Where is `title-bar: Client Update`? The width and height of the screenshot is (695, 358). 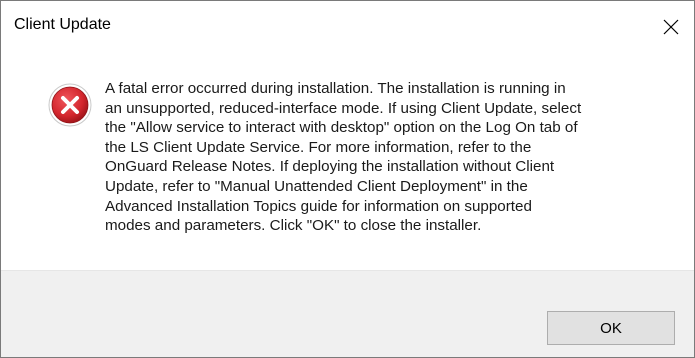
title-bar: Client Update is located at coordinates (347, 26).